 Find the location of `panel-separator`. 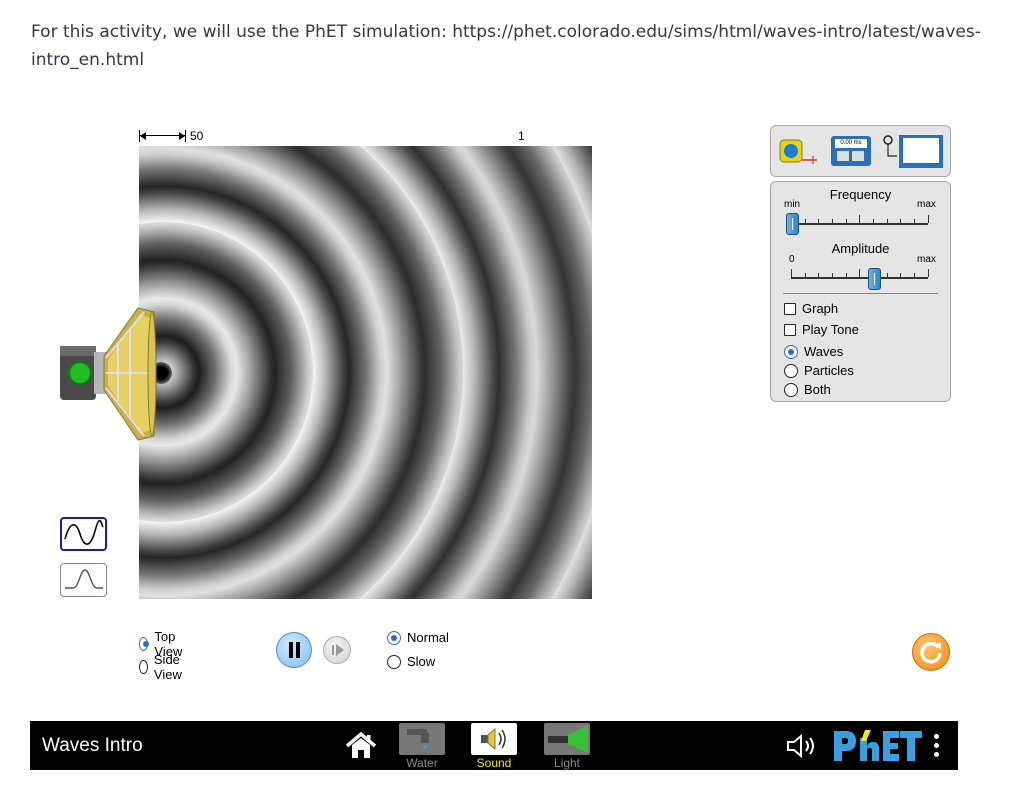

panel-separator is located at coordinates (860, 293).